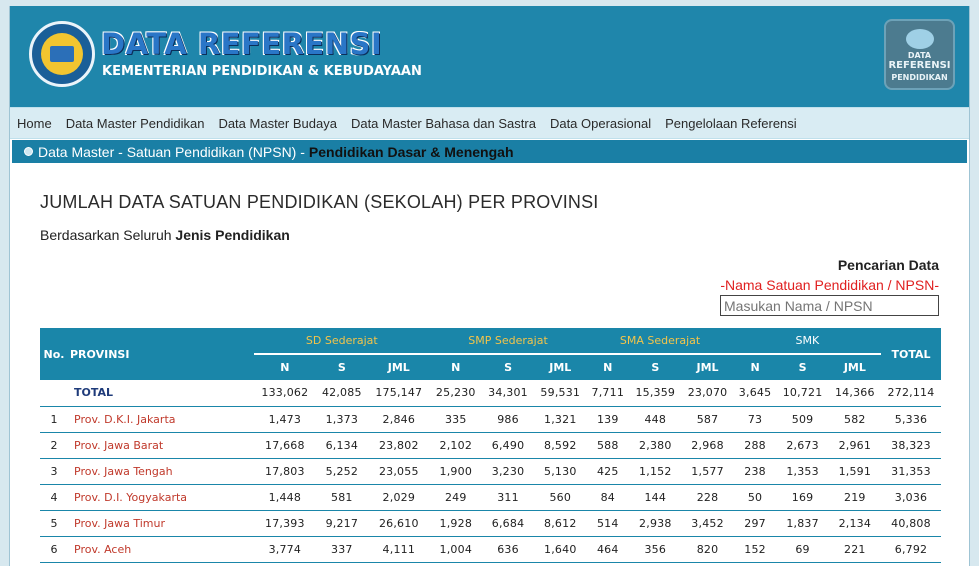 Image resolution: width=979 pixels, height=566 pixels. I want to click on row-value: 2,961, so click(854, 445).